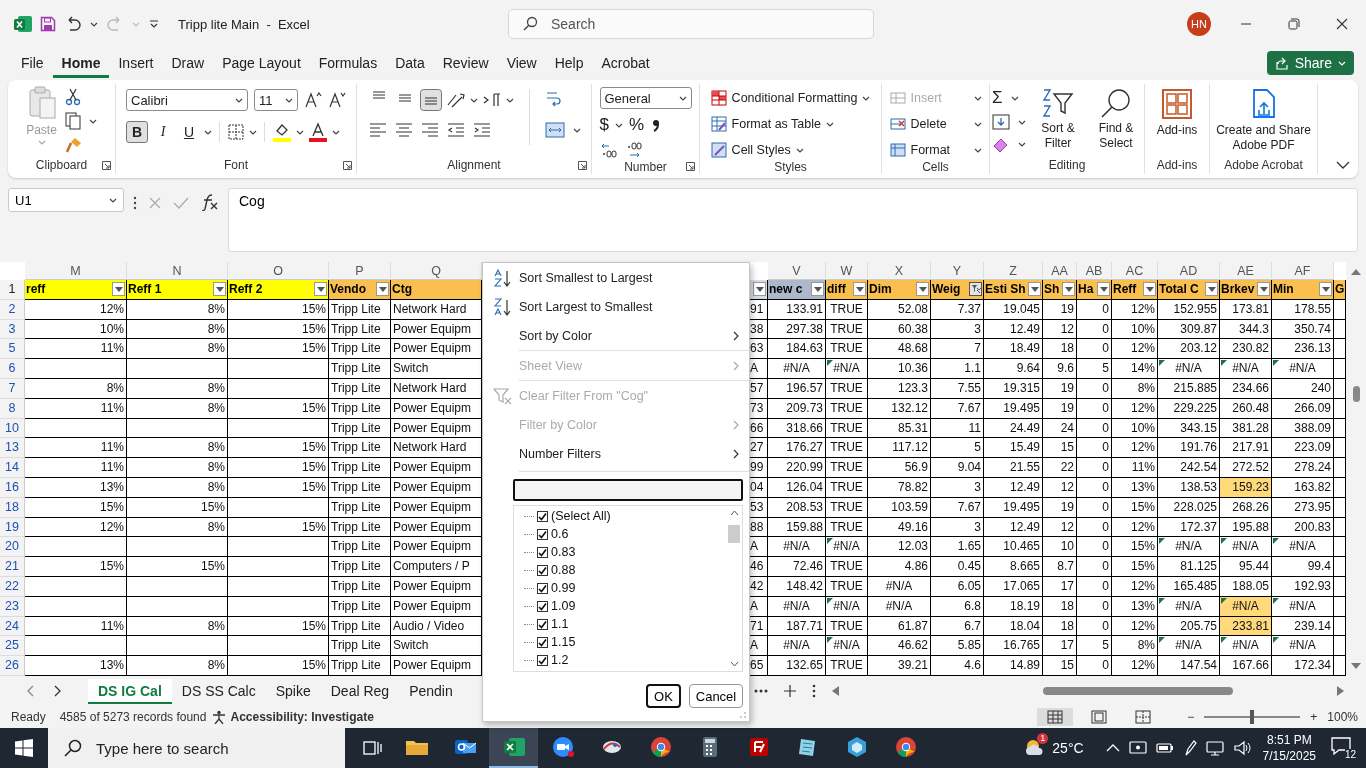 This screenshot has width=1366, height=768. What do you see at coordinates (431, 691) in the screenshot?
I see `sheet-tab: Pendin` at bounding box center [431, 691].